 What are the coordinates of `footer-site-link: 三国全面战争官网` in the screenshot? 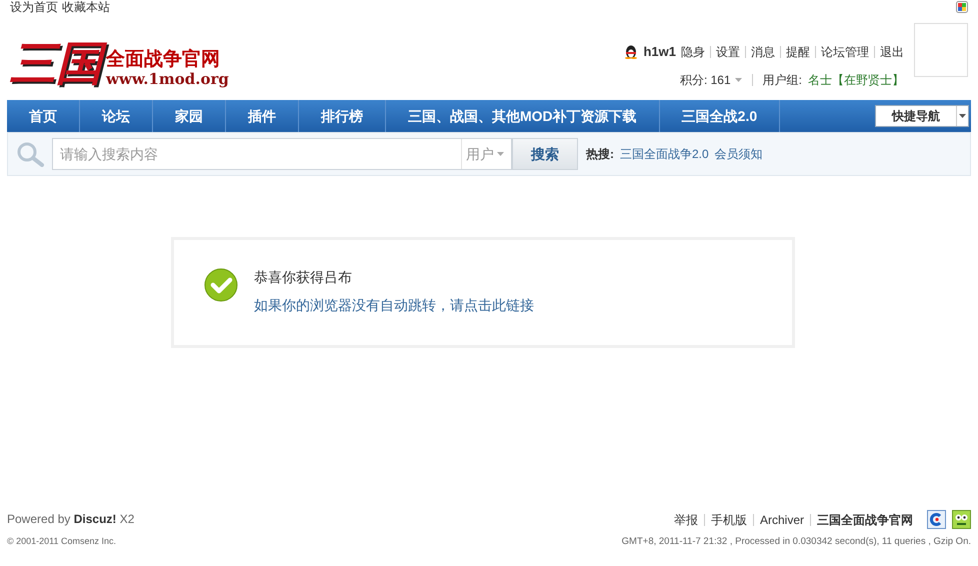 It's located at (865, 519).